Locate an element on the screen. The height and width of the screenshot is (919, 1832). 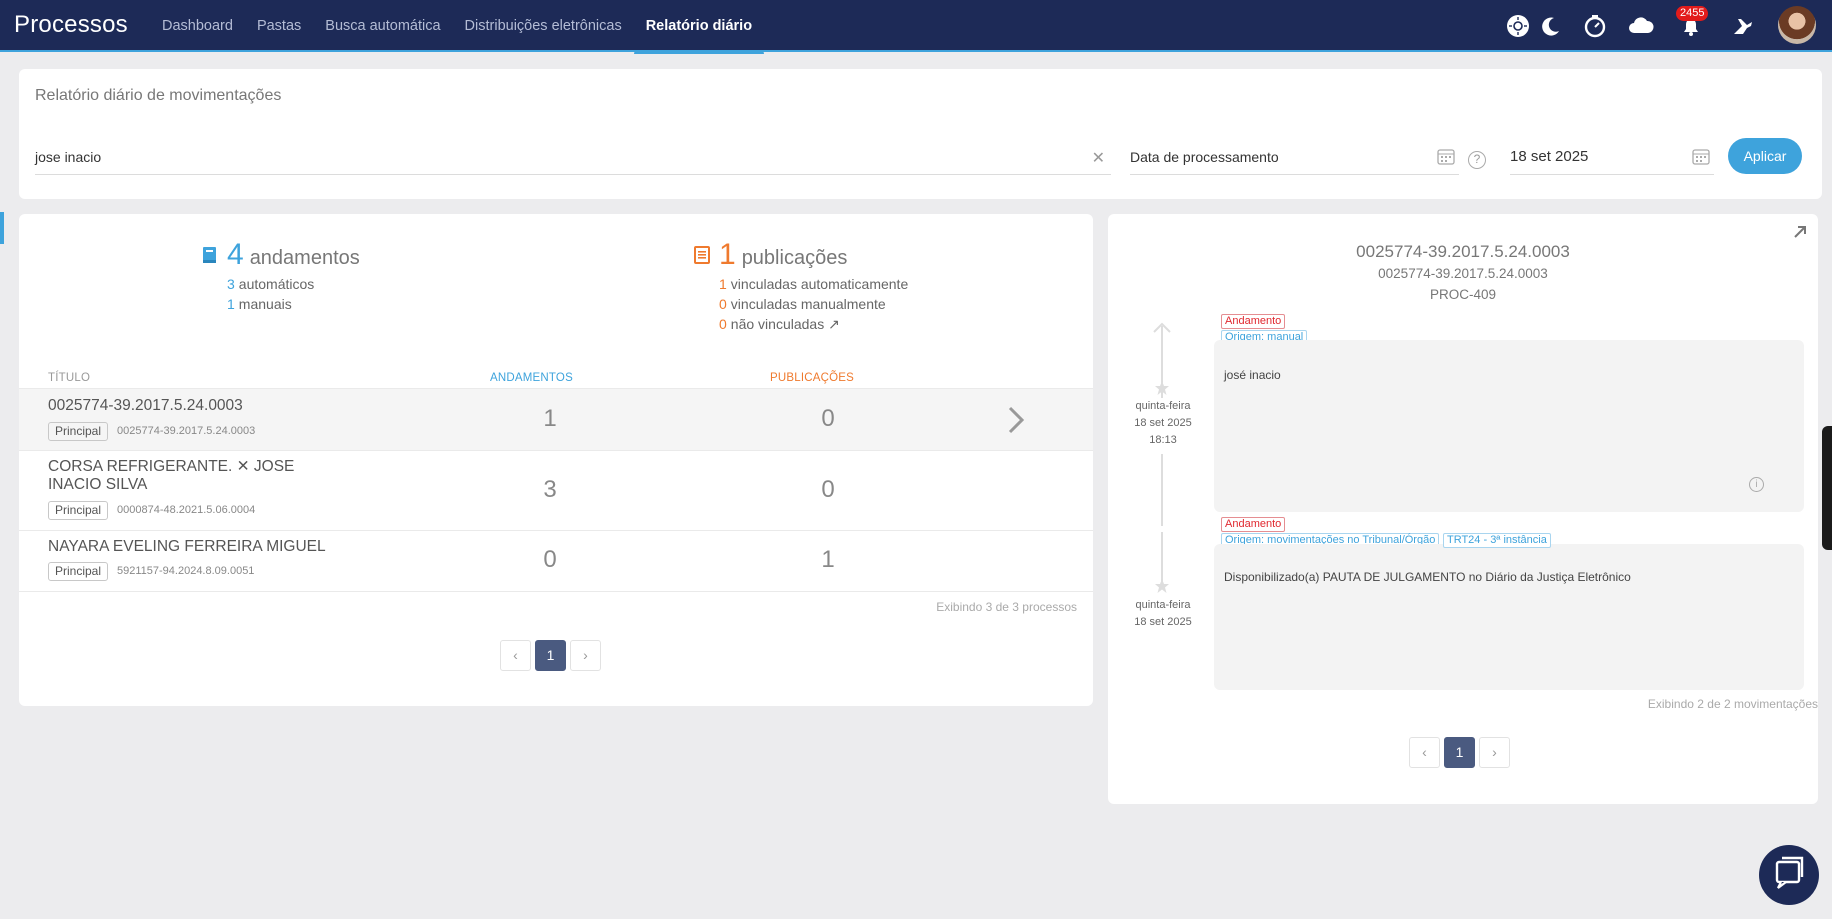
vinc-auto-count: 1 is located at coordinates (723, 284).